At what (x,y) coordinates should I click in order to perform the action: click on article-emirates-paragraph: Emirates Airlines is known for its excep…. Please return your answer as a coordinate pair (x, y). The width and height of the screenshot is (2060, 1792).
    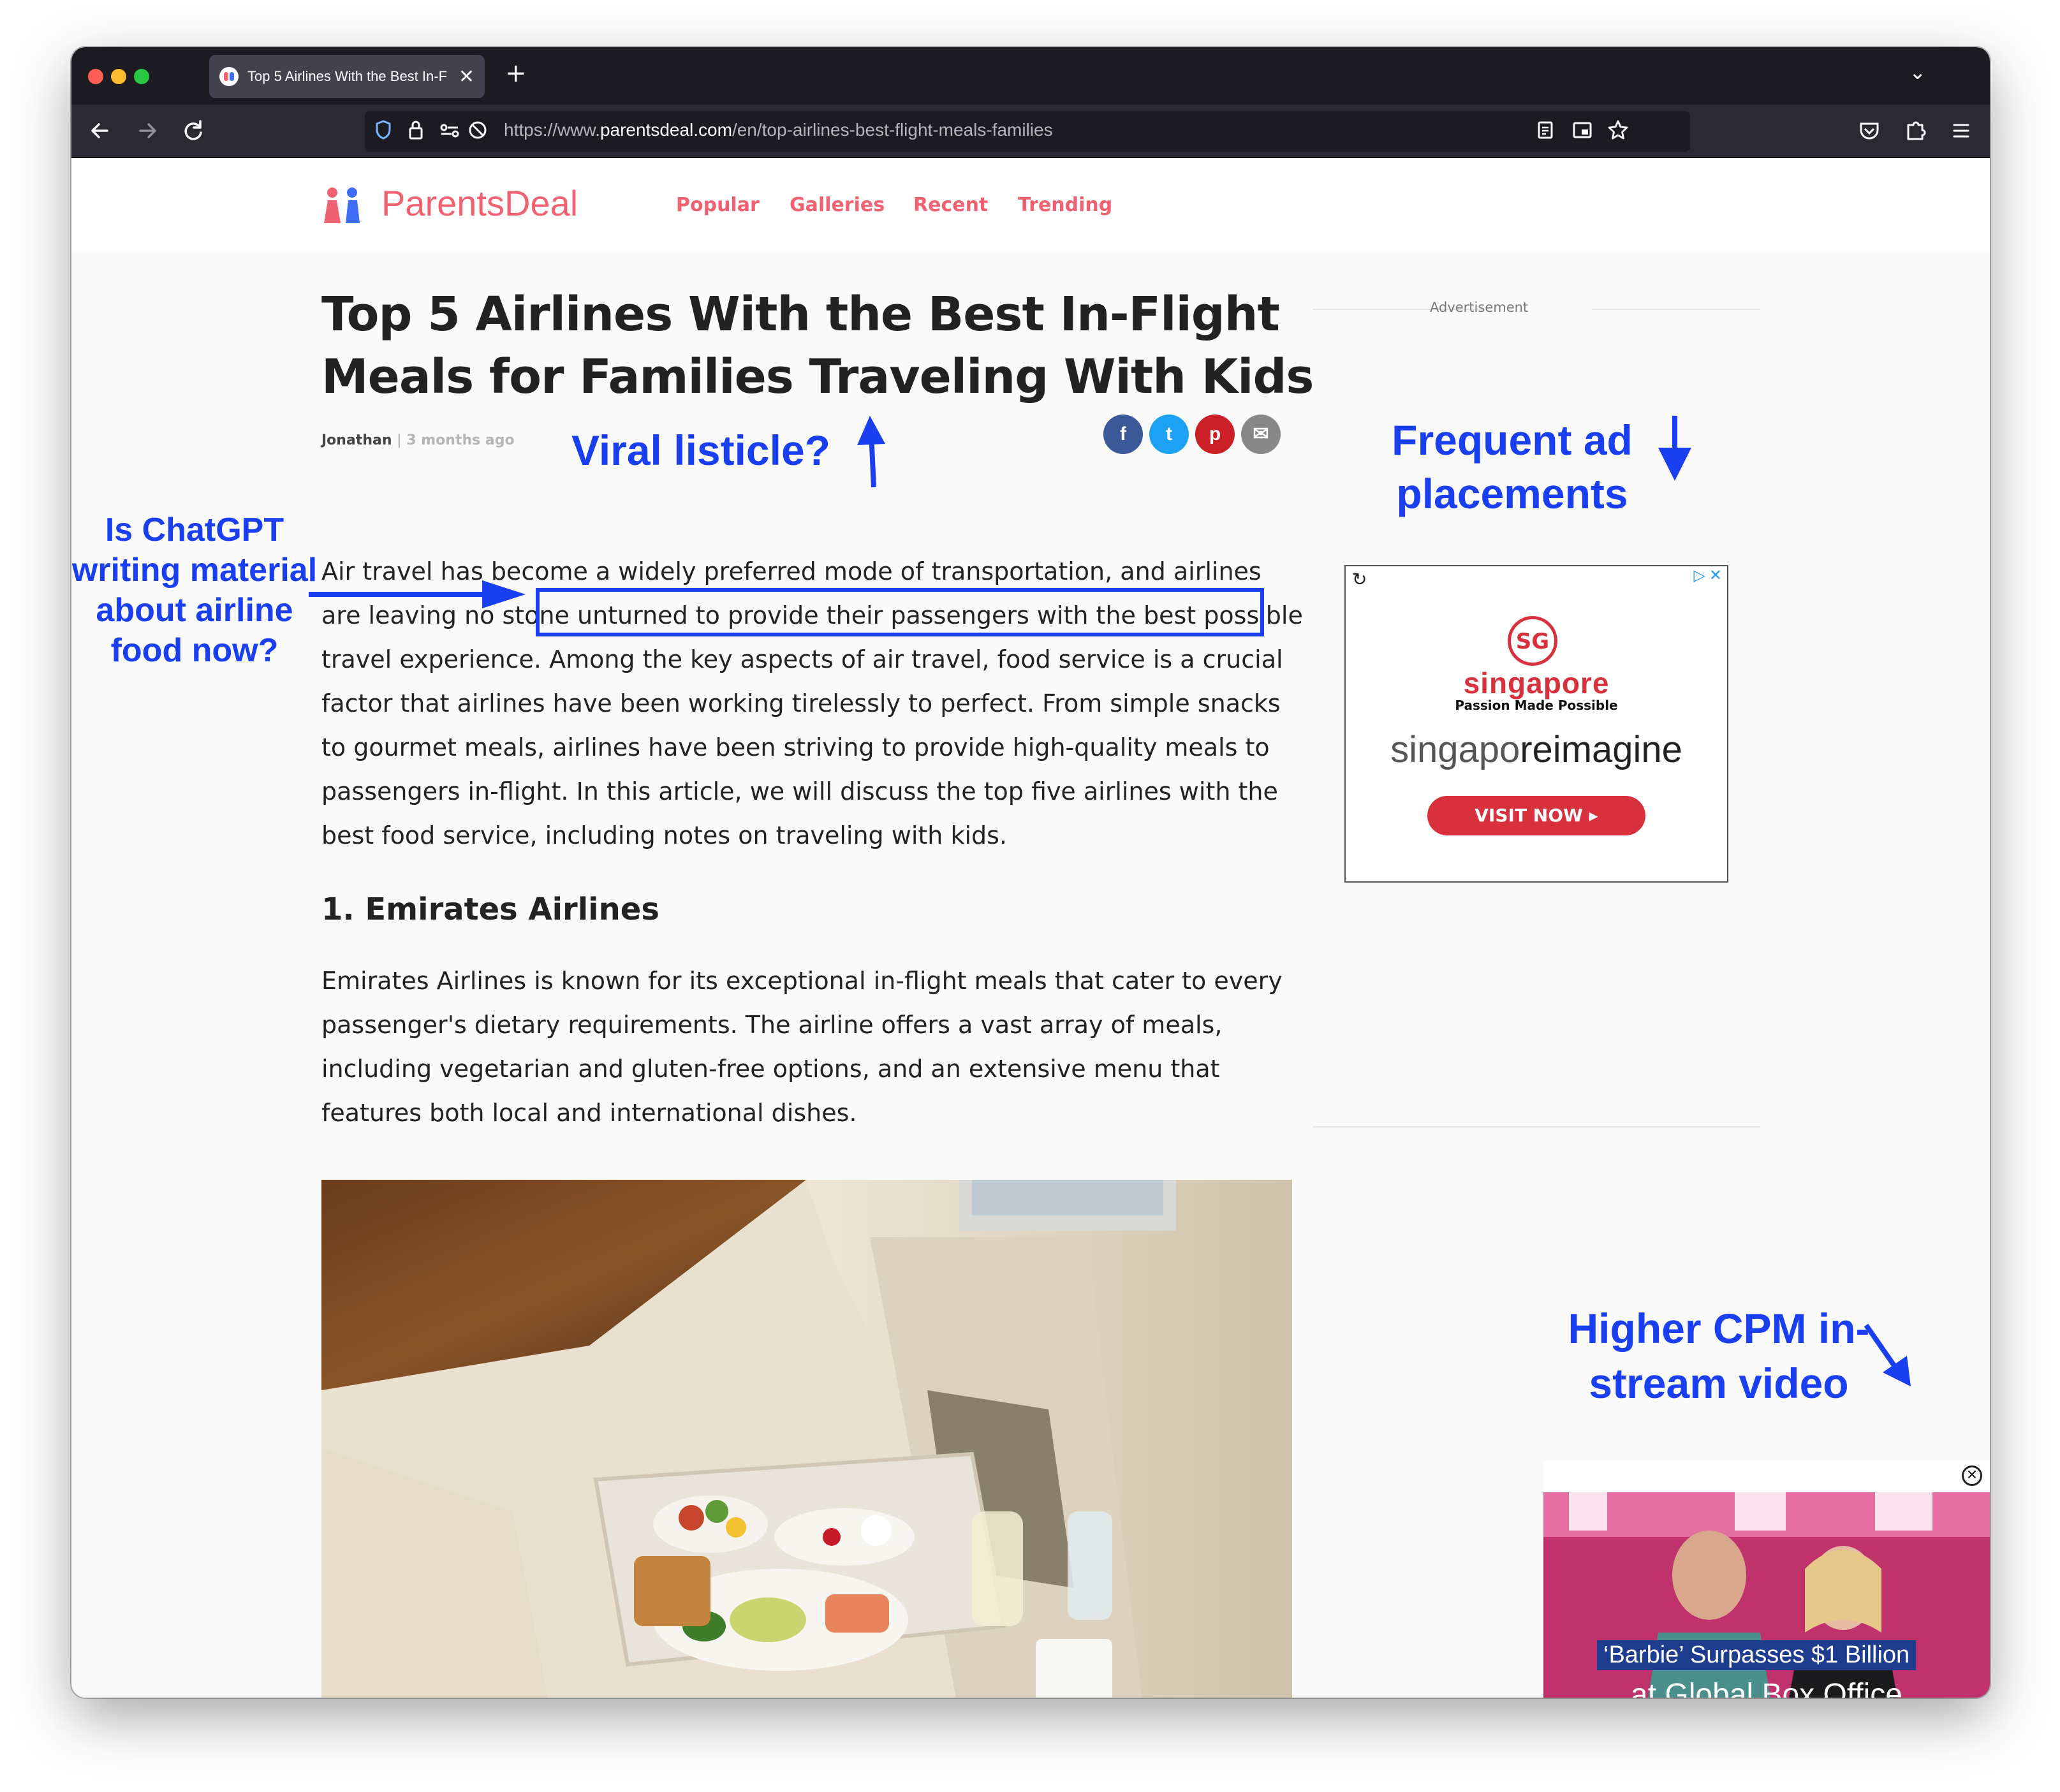
    Looking at the image, I should click on (802, 1047).